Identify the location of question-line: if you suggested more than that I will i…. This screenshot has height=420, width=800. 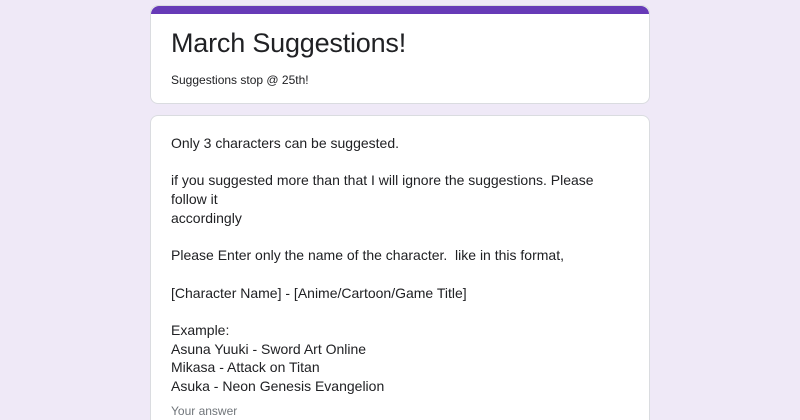
(384, 190).